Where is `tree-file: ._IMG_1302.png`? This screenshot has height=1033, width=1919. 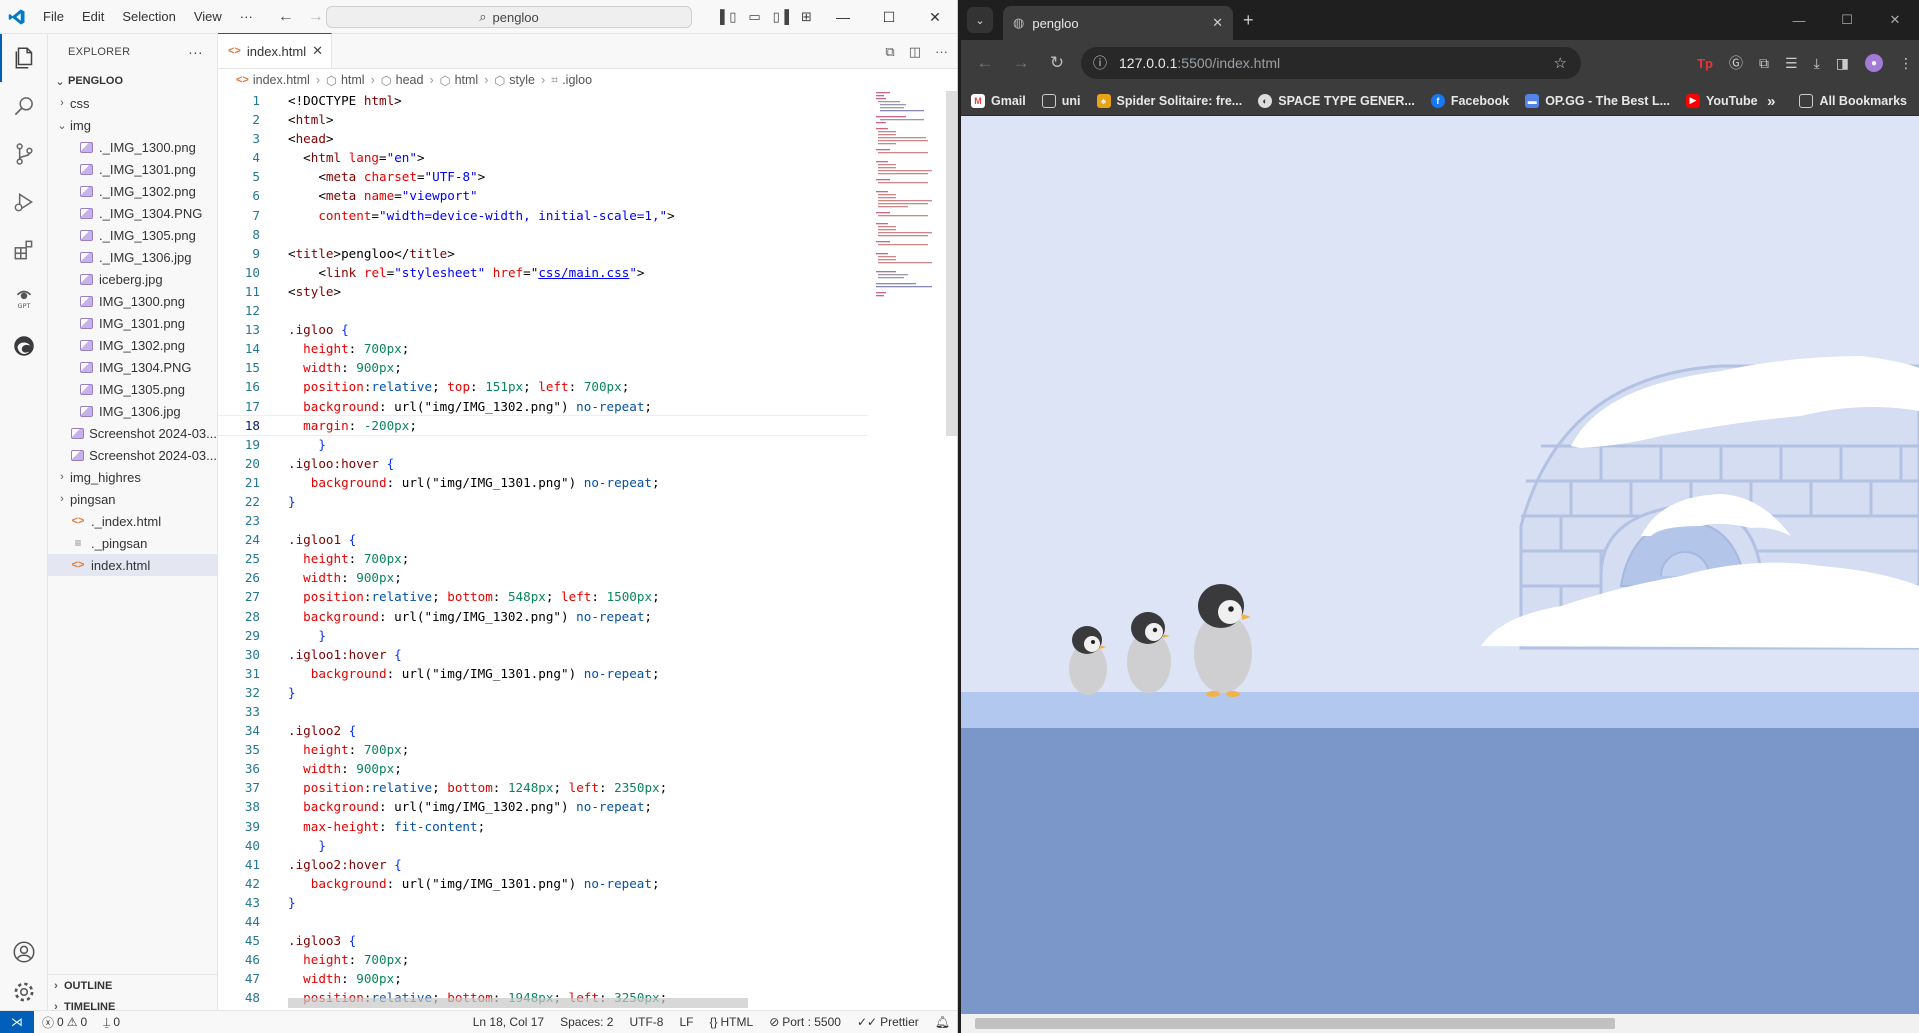 tree-file: ._IMG_1302.png is located at coordinates (132, 191).